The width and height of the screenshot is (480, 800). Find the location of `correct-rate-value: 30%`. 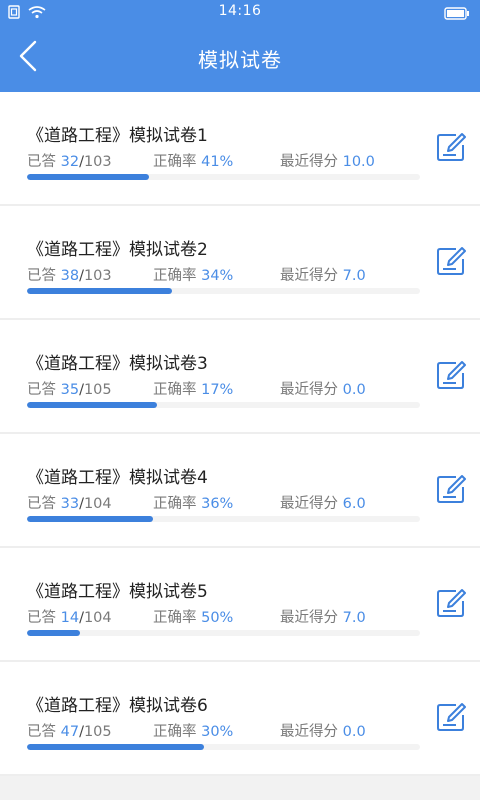

correct-rate-value: 30% is located at coordinates (217, 732).